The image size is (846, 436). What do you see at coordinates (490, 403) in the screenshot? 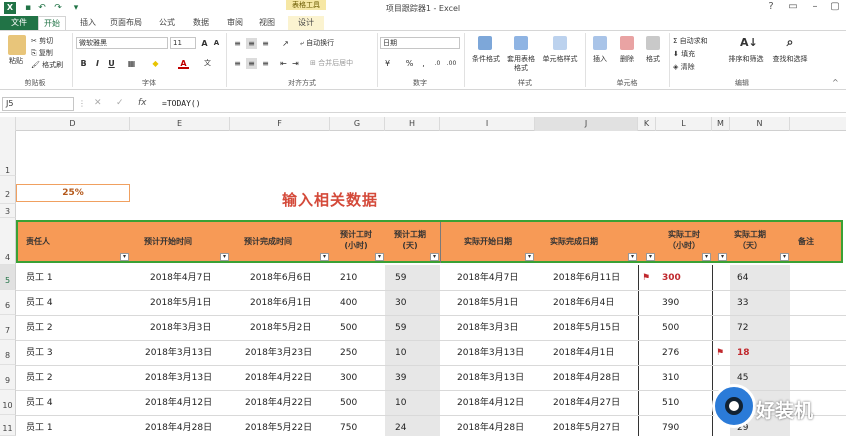
I see `cell-actual-start: 2018年4月12日` at bounding box center [490, 403].